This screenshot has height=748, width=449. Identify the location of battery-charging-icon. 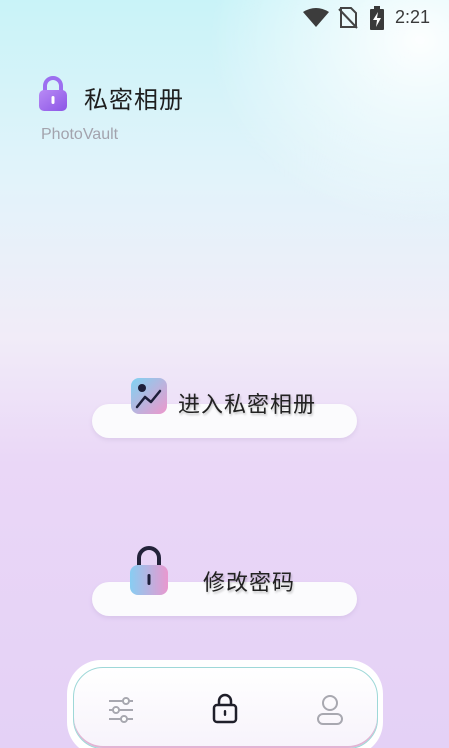
(377, 18).